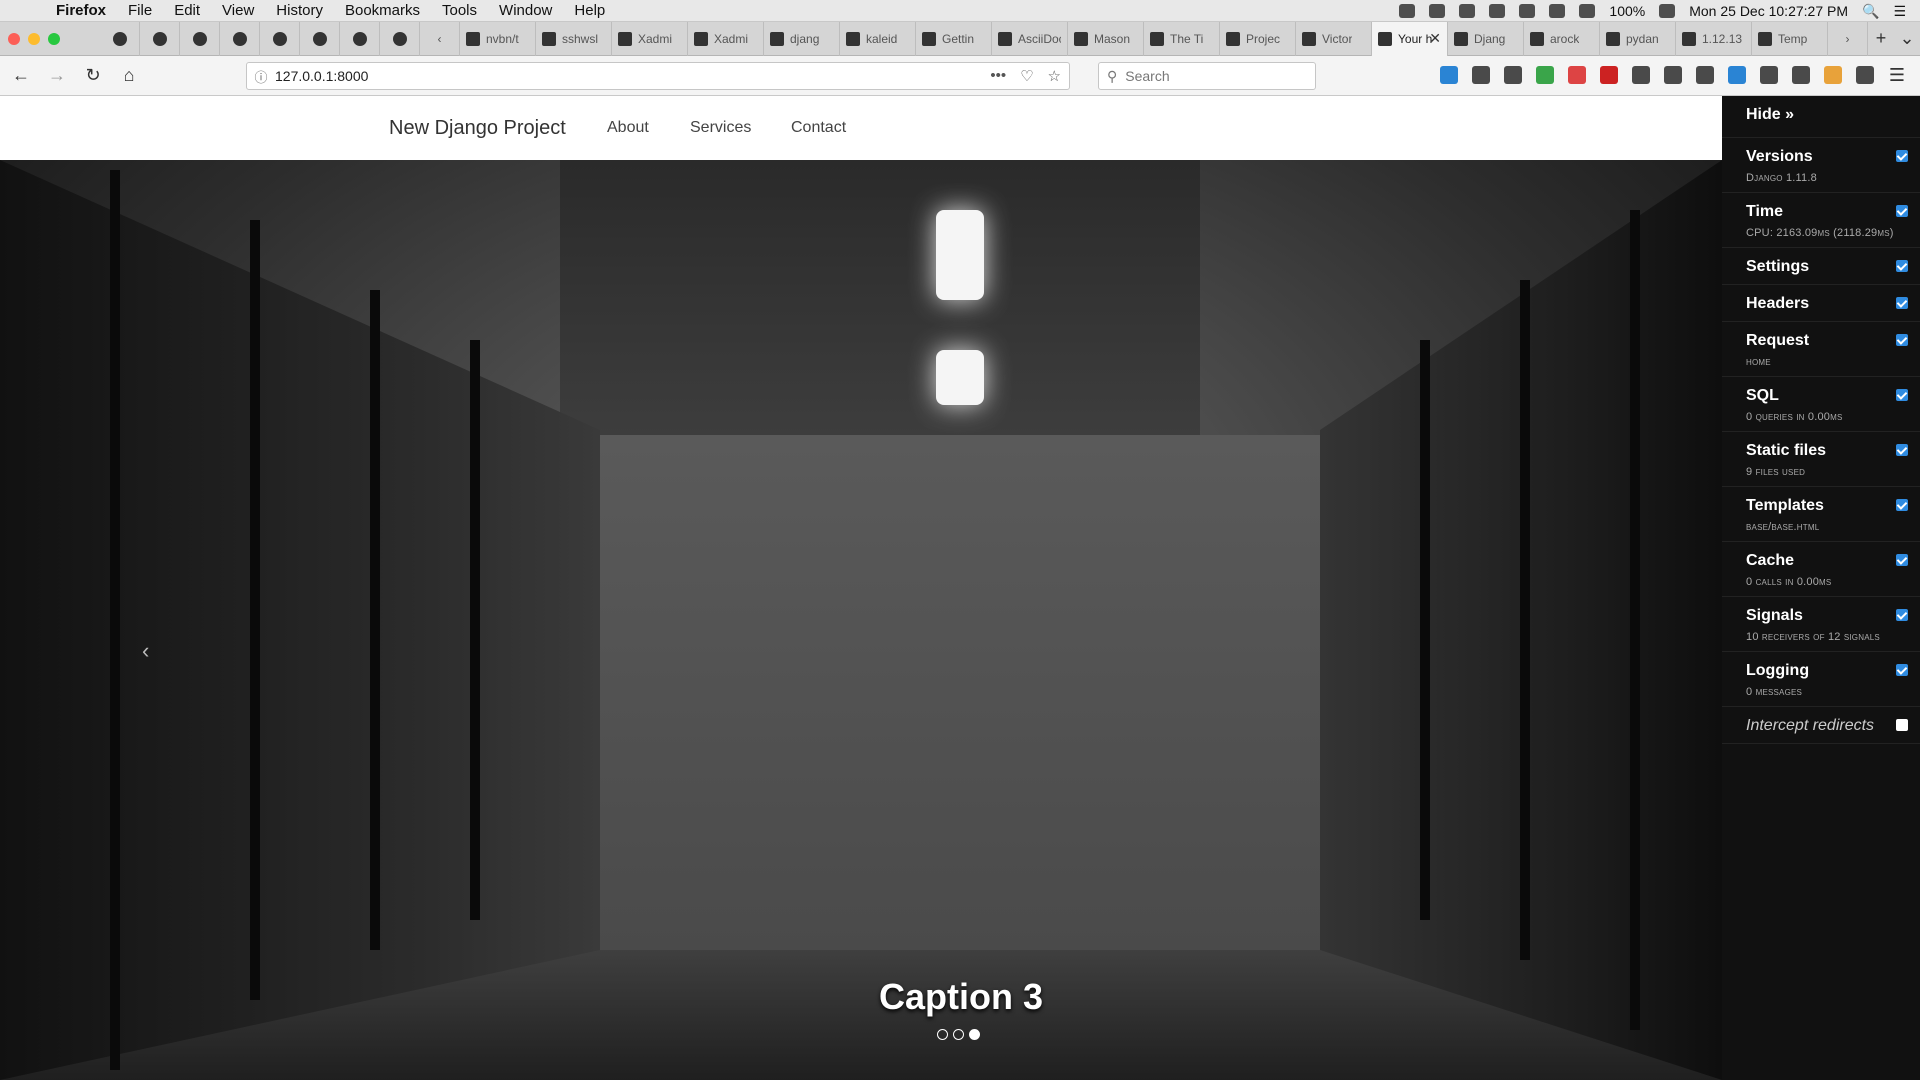 The width and height of the screenshot is (1920, 1080). I want to click on extension-green-icon, so click(1545, 75).